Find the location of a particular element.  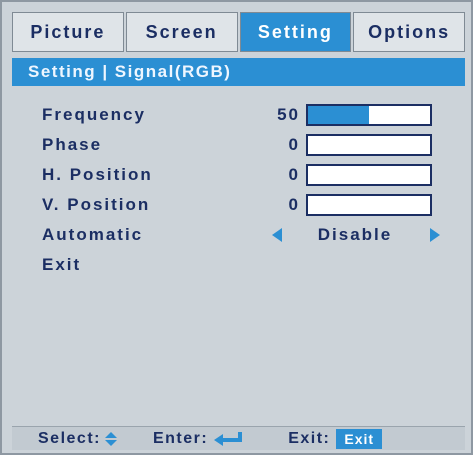

frequency-row: Frequency 50 is located at coordinates (252, 115).